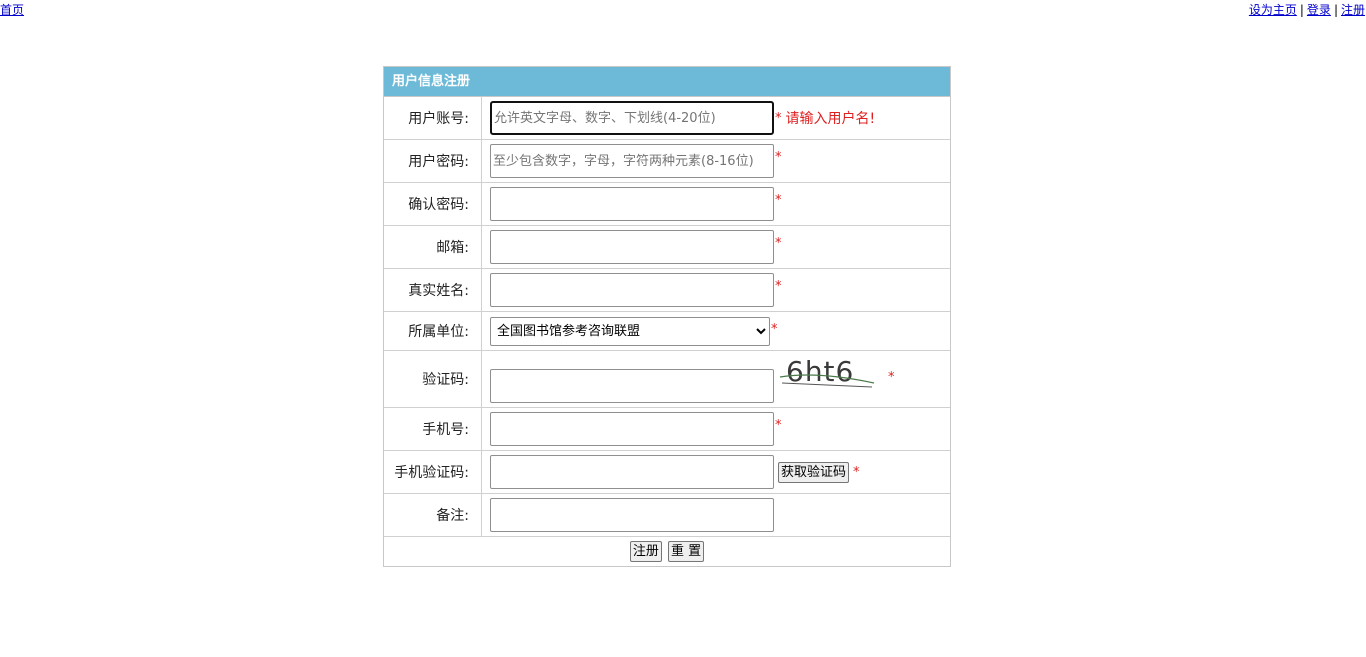 This screenshot has width=1366, height=657. Describe the element at coordinates (632, 161) in the screenshot. I see `password-input` at that location.